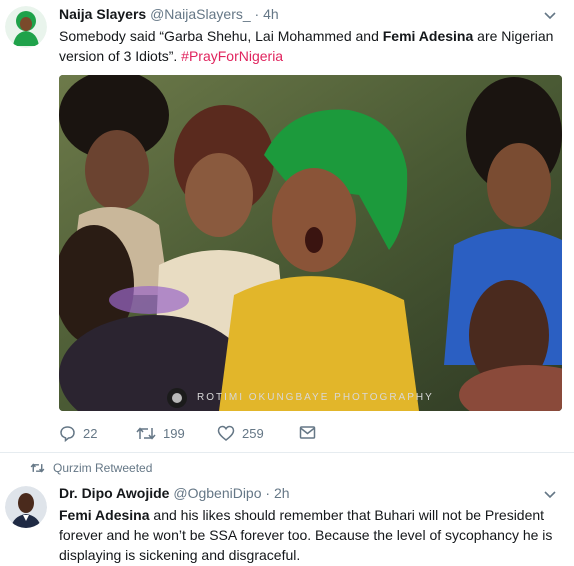 The height and width of the screenshot is (566, 574). What do you see at coordinates (160, 433) in the screenshot?
I see `retweet-button: 199` at bounding box center [160, 433].